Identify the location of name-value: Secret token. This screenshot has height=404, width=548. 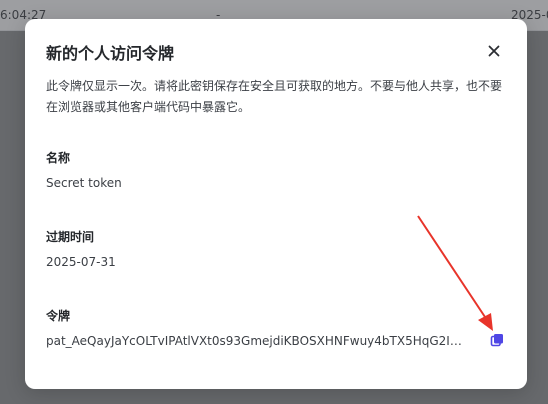
(84, 183).